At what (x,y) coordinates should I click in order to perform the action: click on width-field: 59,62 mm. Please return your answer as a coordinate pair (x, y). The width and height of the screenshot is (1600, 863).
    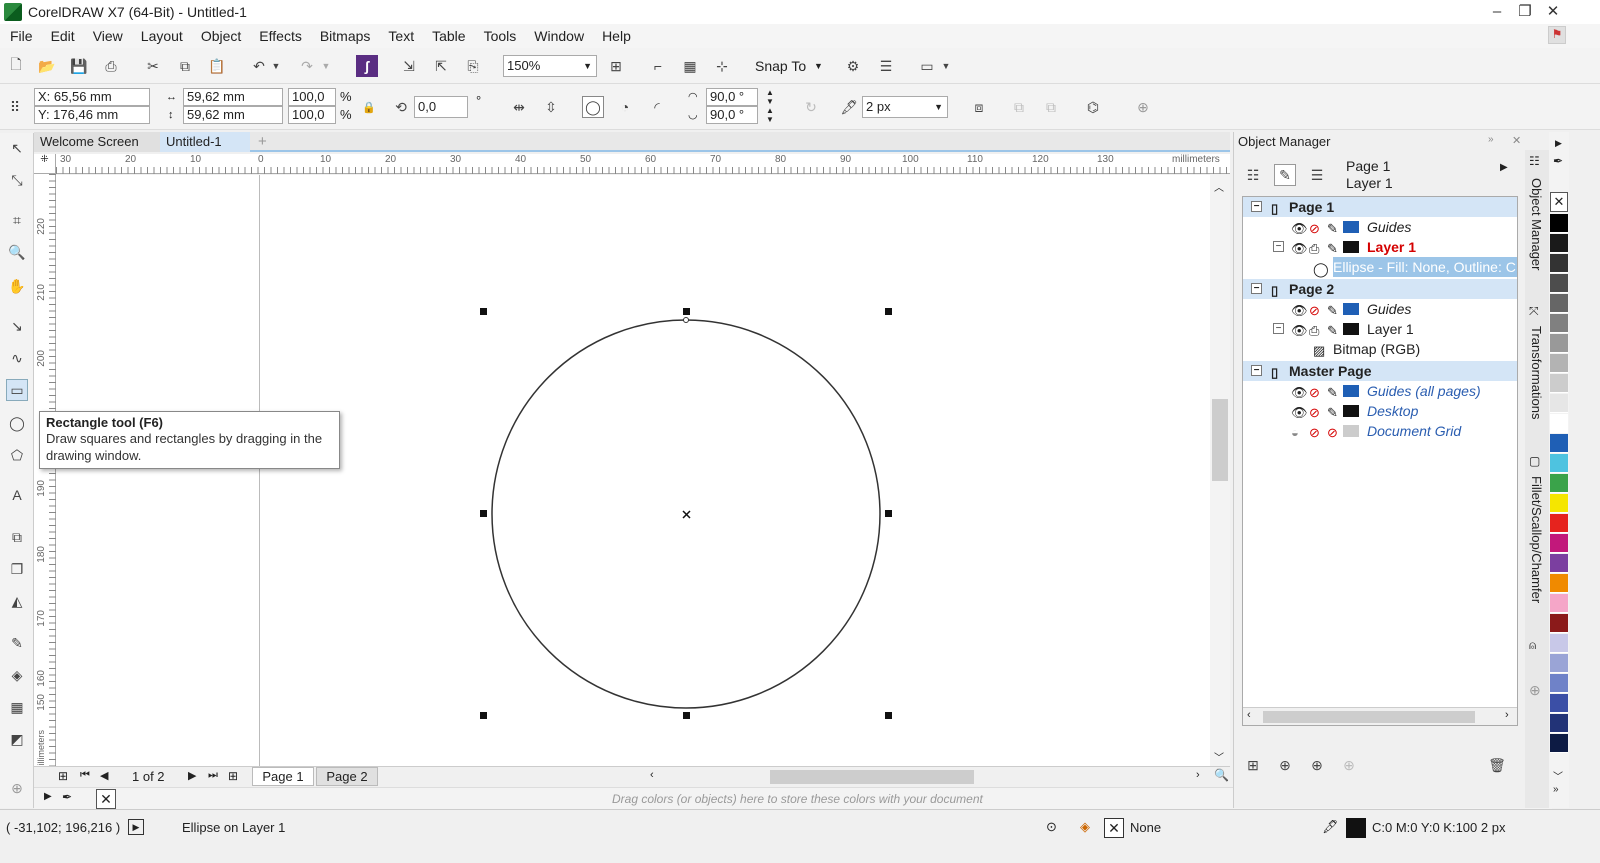
    Looking at the image, I should click on (233, 97).